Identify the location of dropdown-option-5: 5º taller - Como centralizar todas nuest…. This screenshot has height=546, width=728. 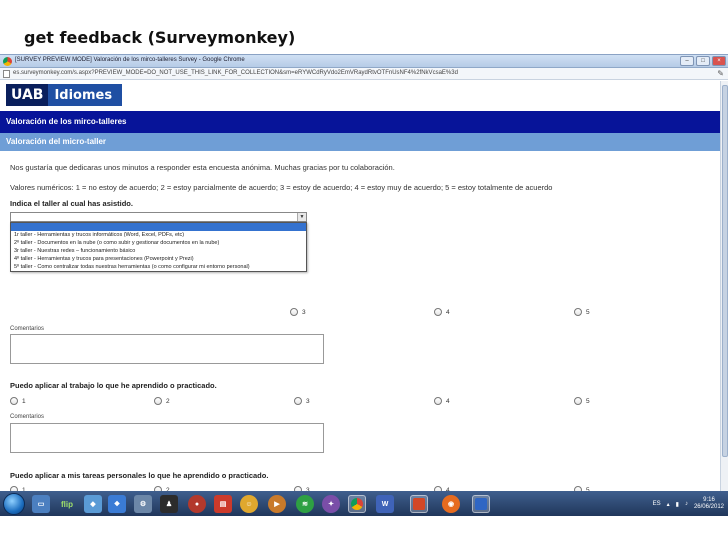
(158, 267).